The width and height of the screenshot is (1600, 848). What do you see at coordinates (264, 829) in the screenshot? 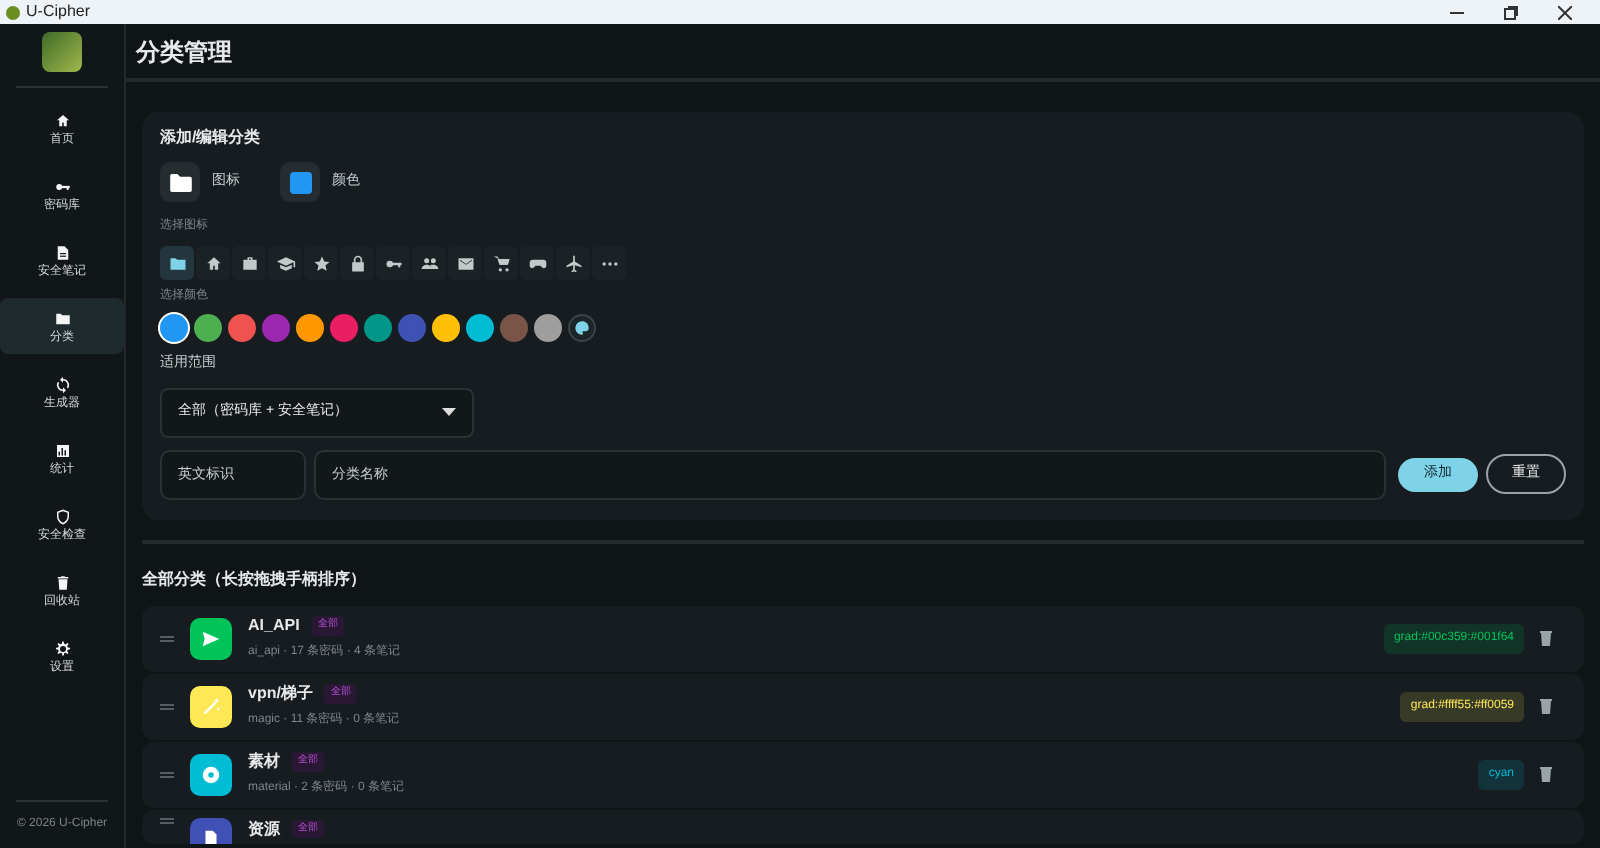
I see `category-name: 资源` at bounding box center [264, 829].